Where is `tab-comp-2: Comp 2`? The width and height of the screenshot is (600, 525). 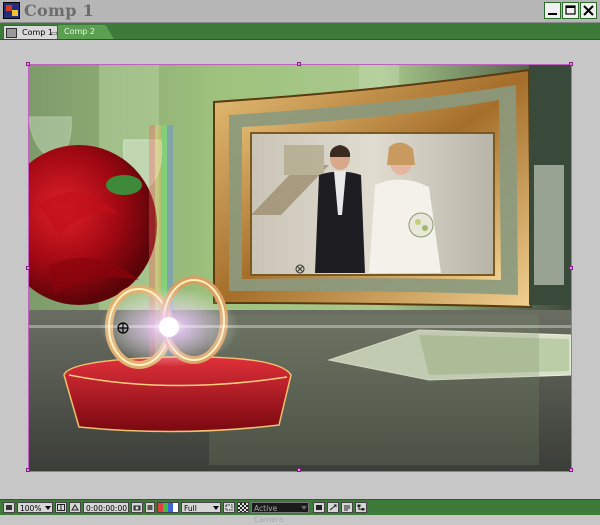 tab-comp-2: Comp 2 is located at coordinates (86, 32).